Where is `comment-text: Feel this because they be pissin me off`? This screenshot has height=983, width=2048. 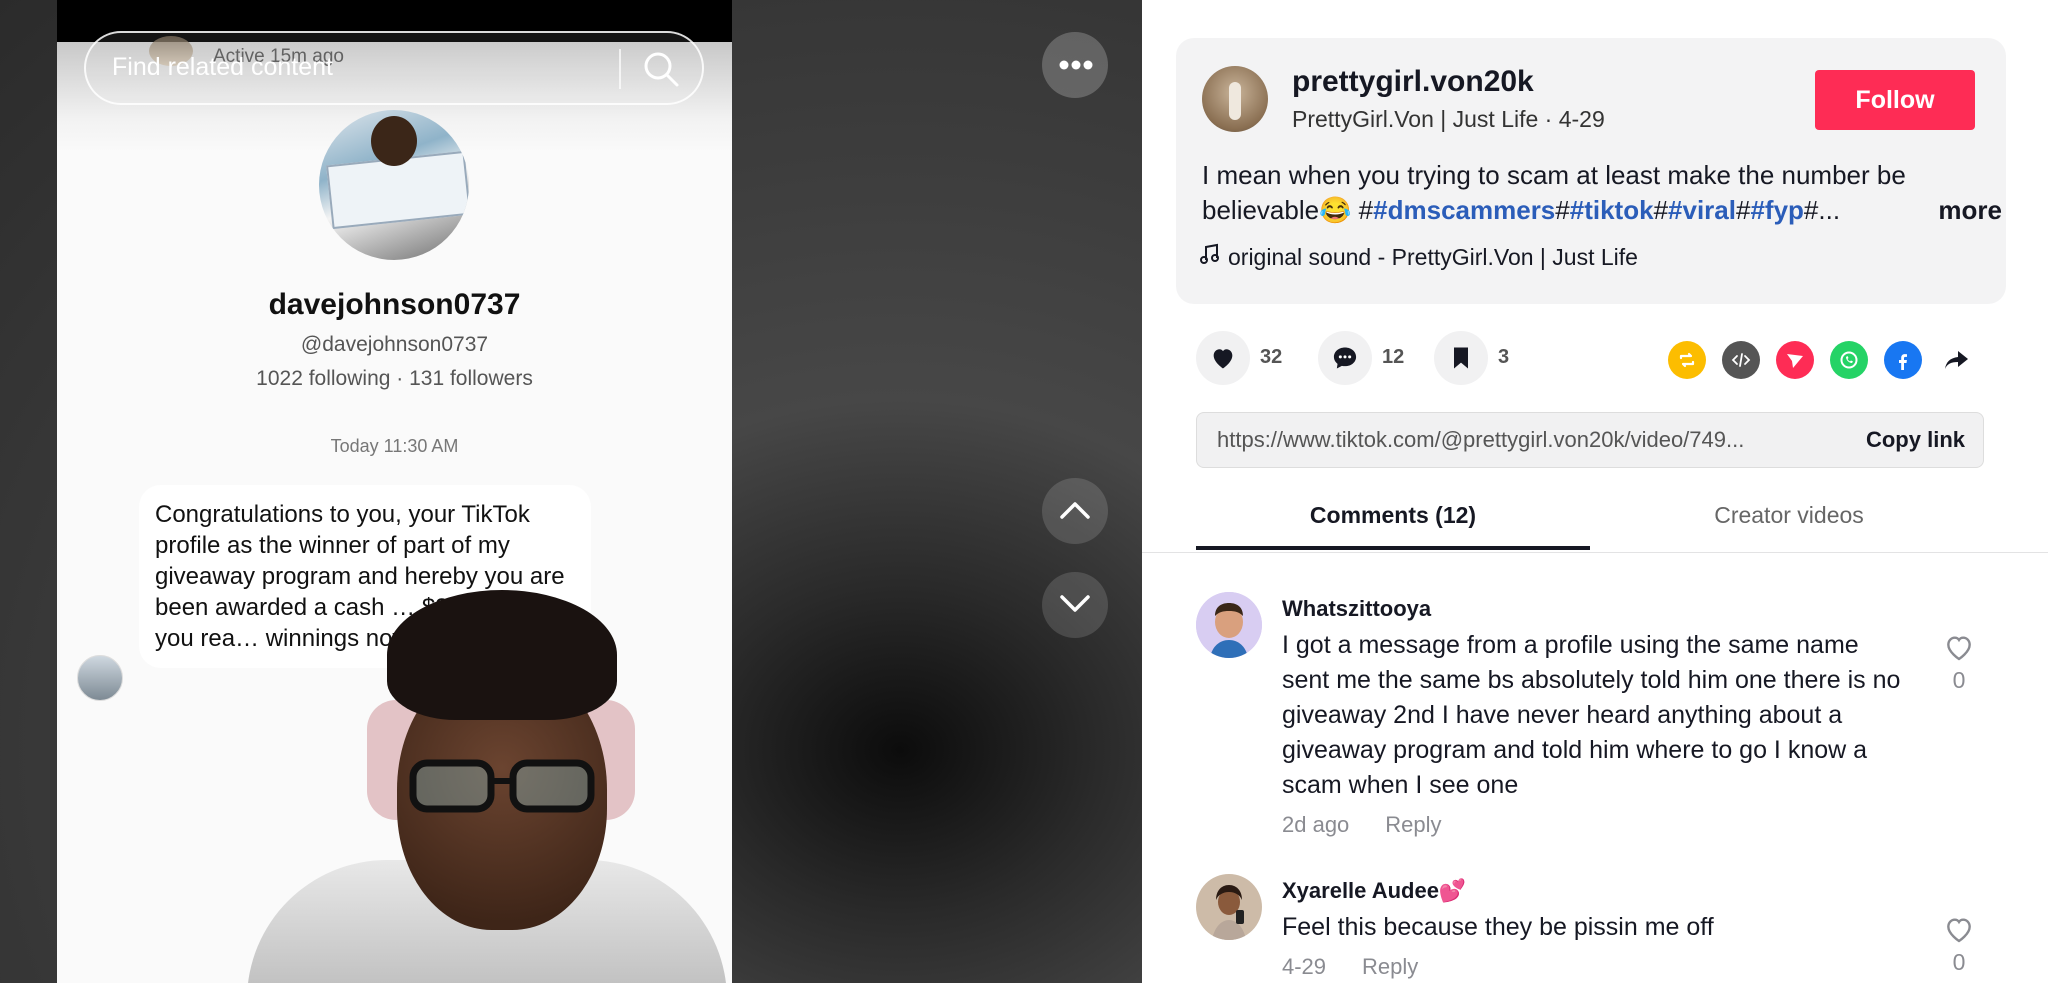 comment-text: Feel this because they be pissin me off is located at coordinates (1498, 927).